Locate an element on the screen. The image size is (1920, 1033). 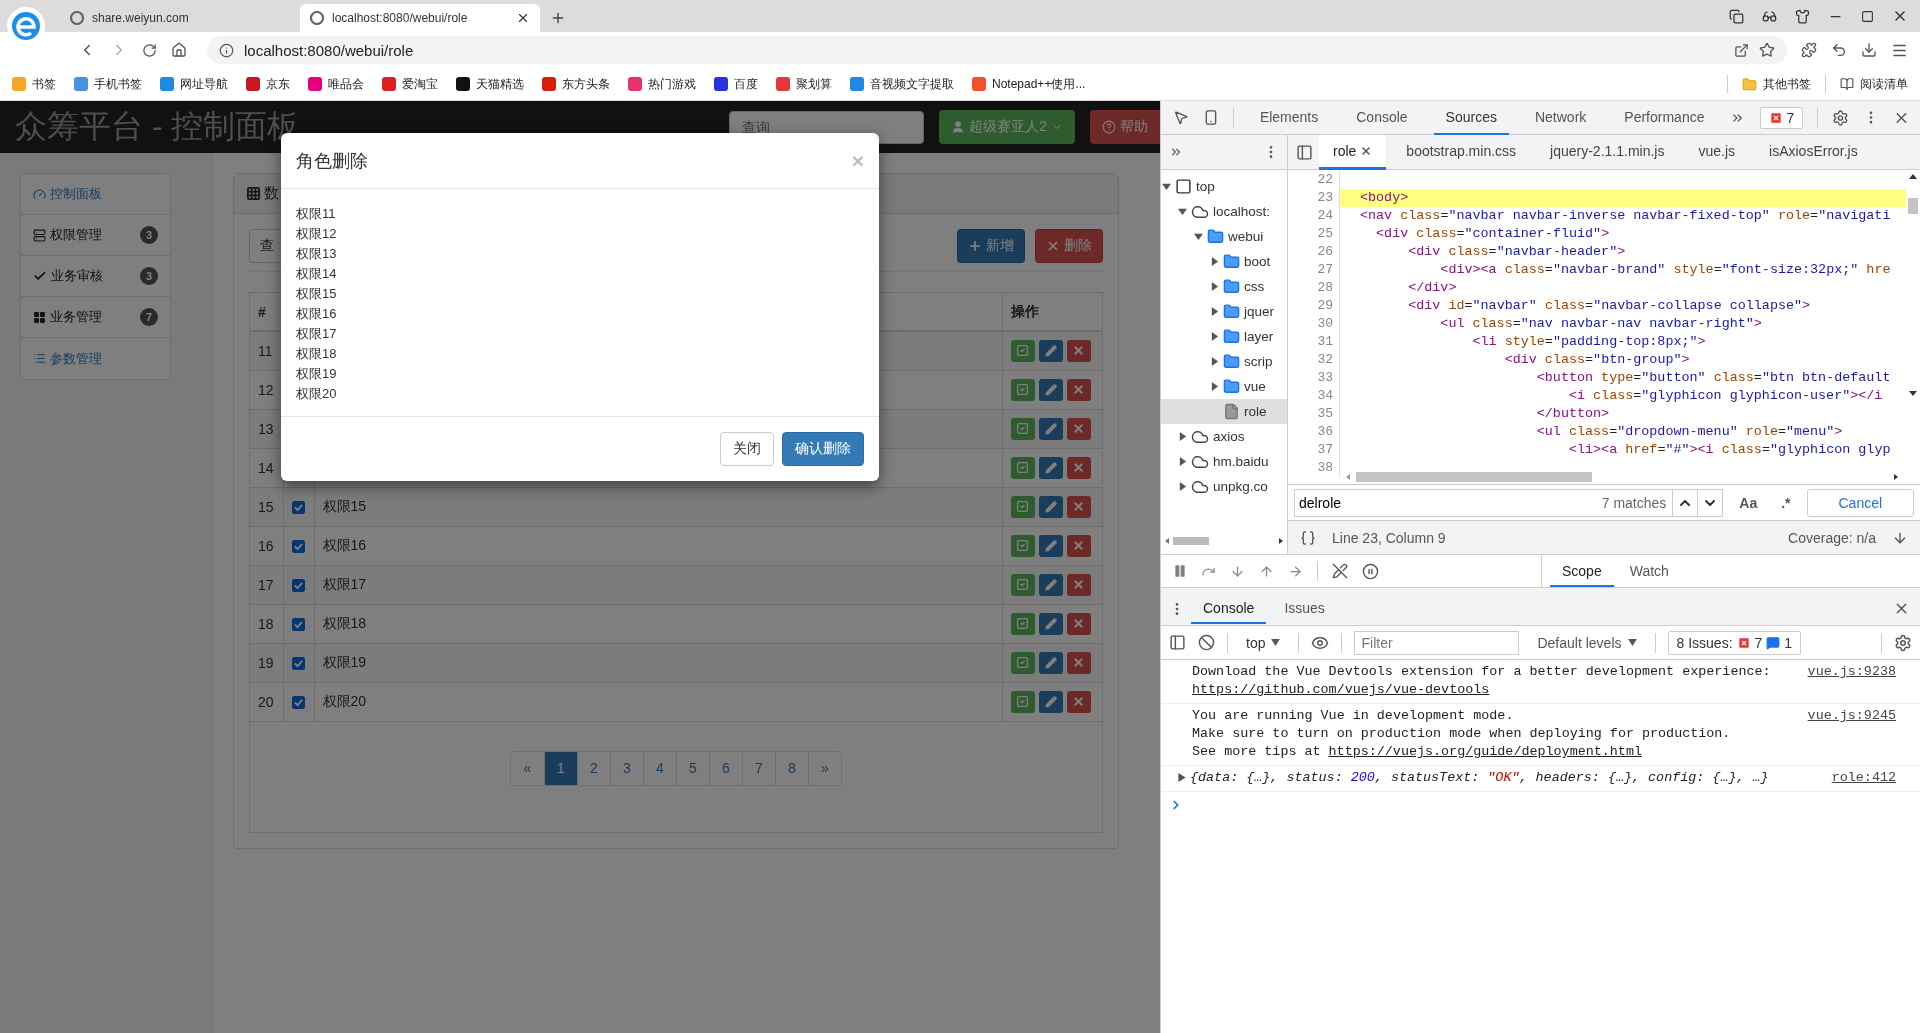
code-line: <li style="padding-top:8px;"> is located at coordinates (1589, 342).